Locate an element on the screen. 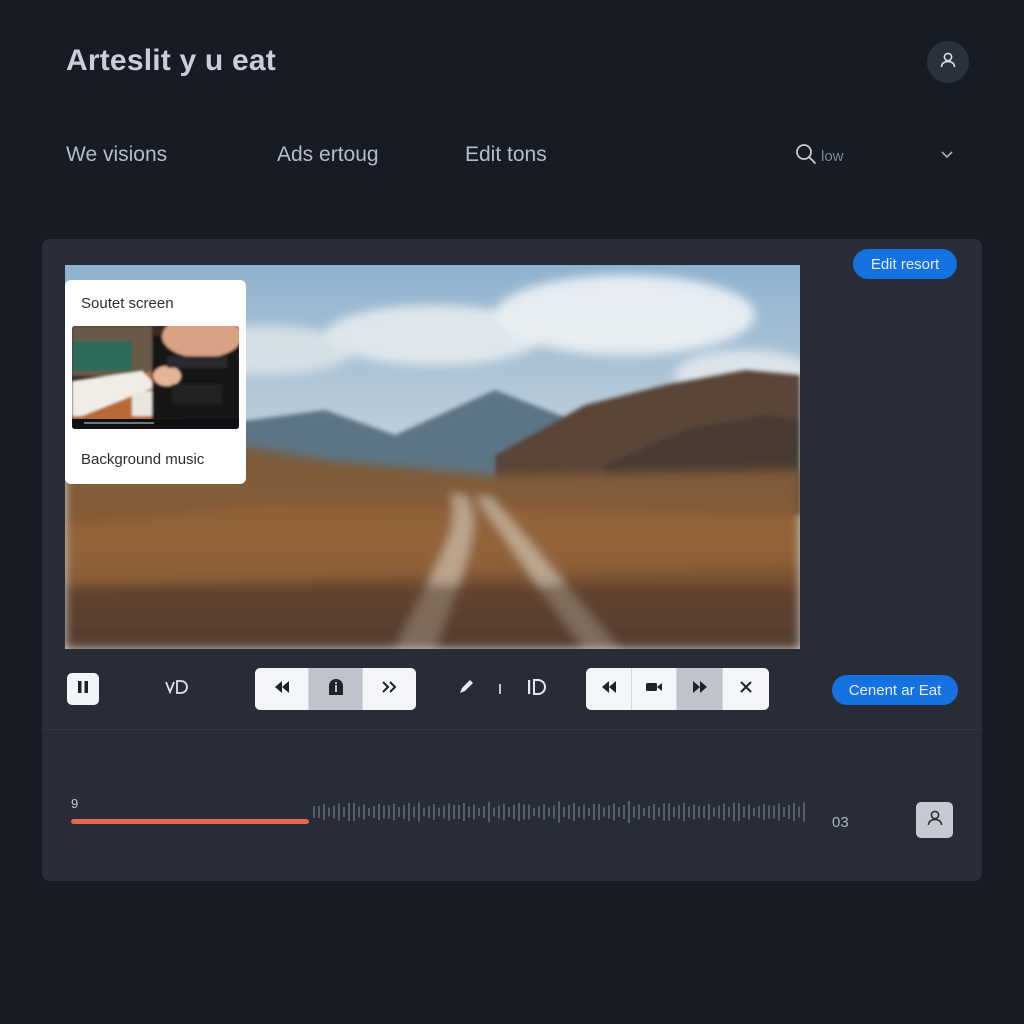  timeline-start-time: 9 is located at coordinates (75, 803).